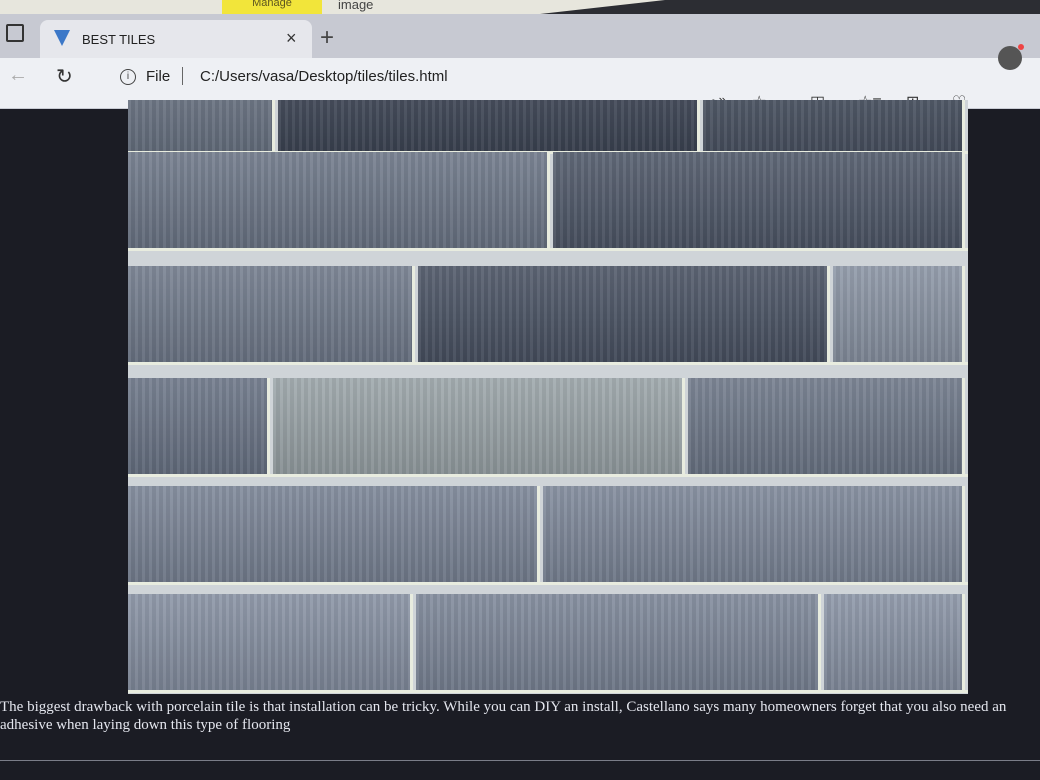 This screenshot has height=780, width=1040. What do you see at coordinates (158, 76) in the screenshot?
I see `file-label: File` at bounding box center [158, 76].